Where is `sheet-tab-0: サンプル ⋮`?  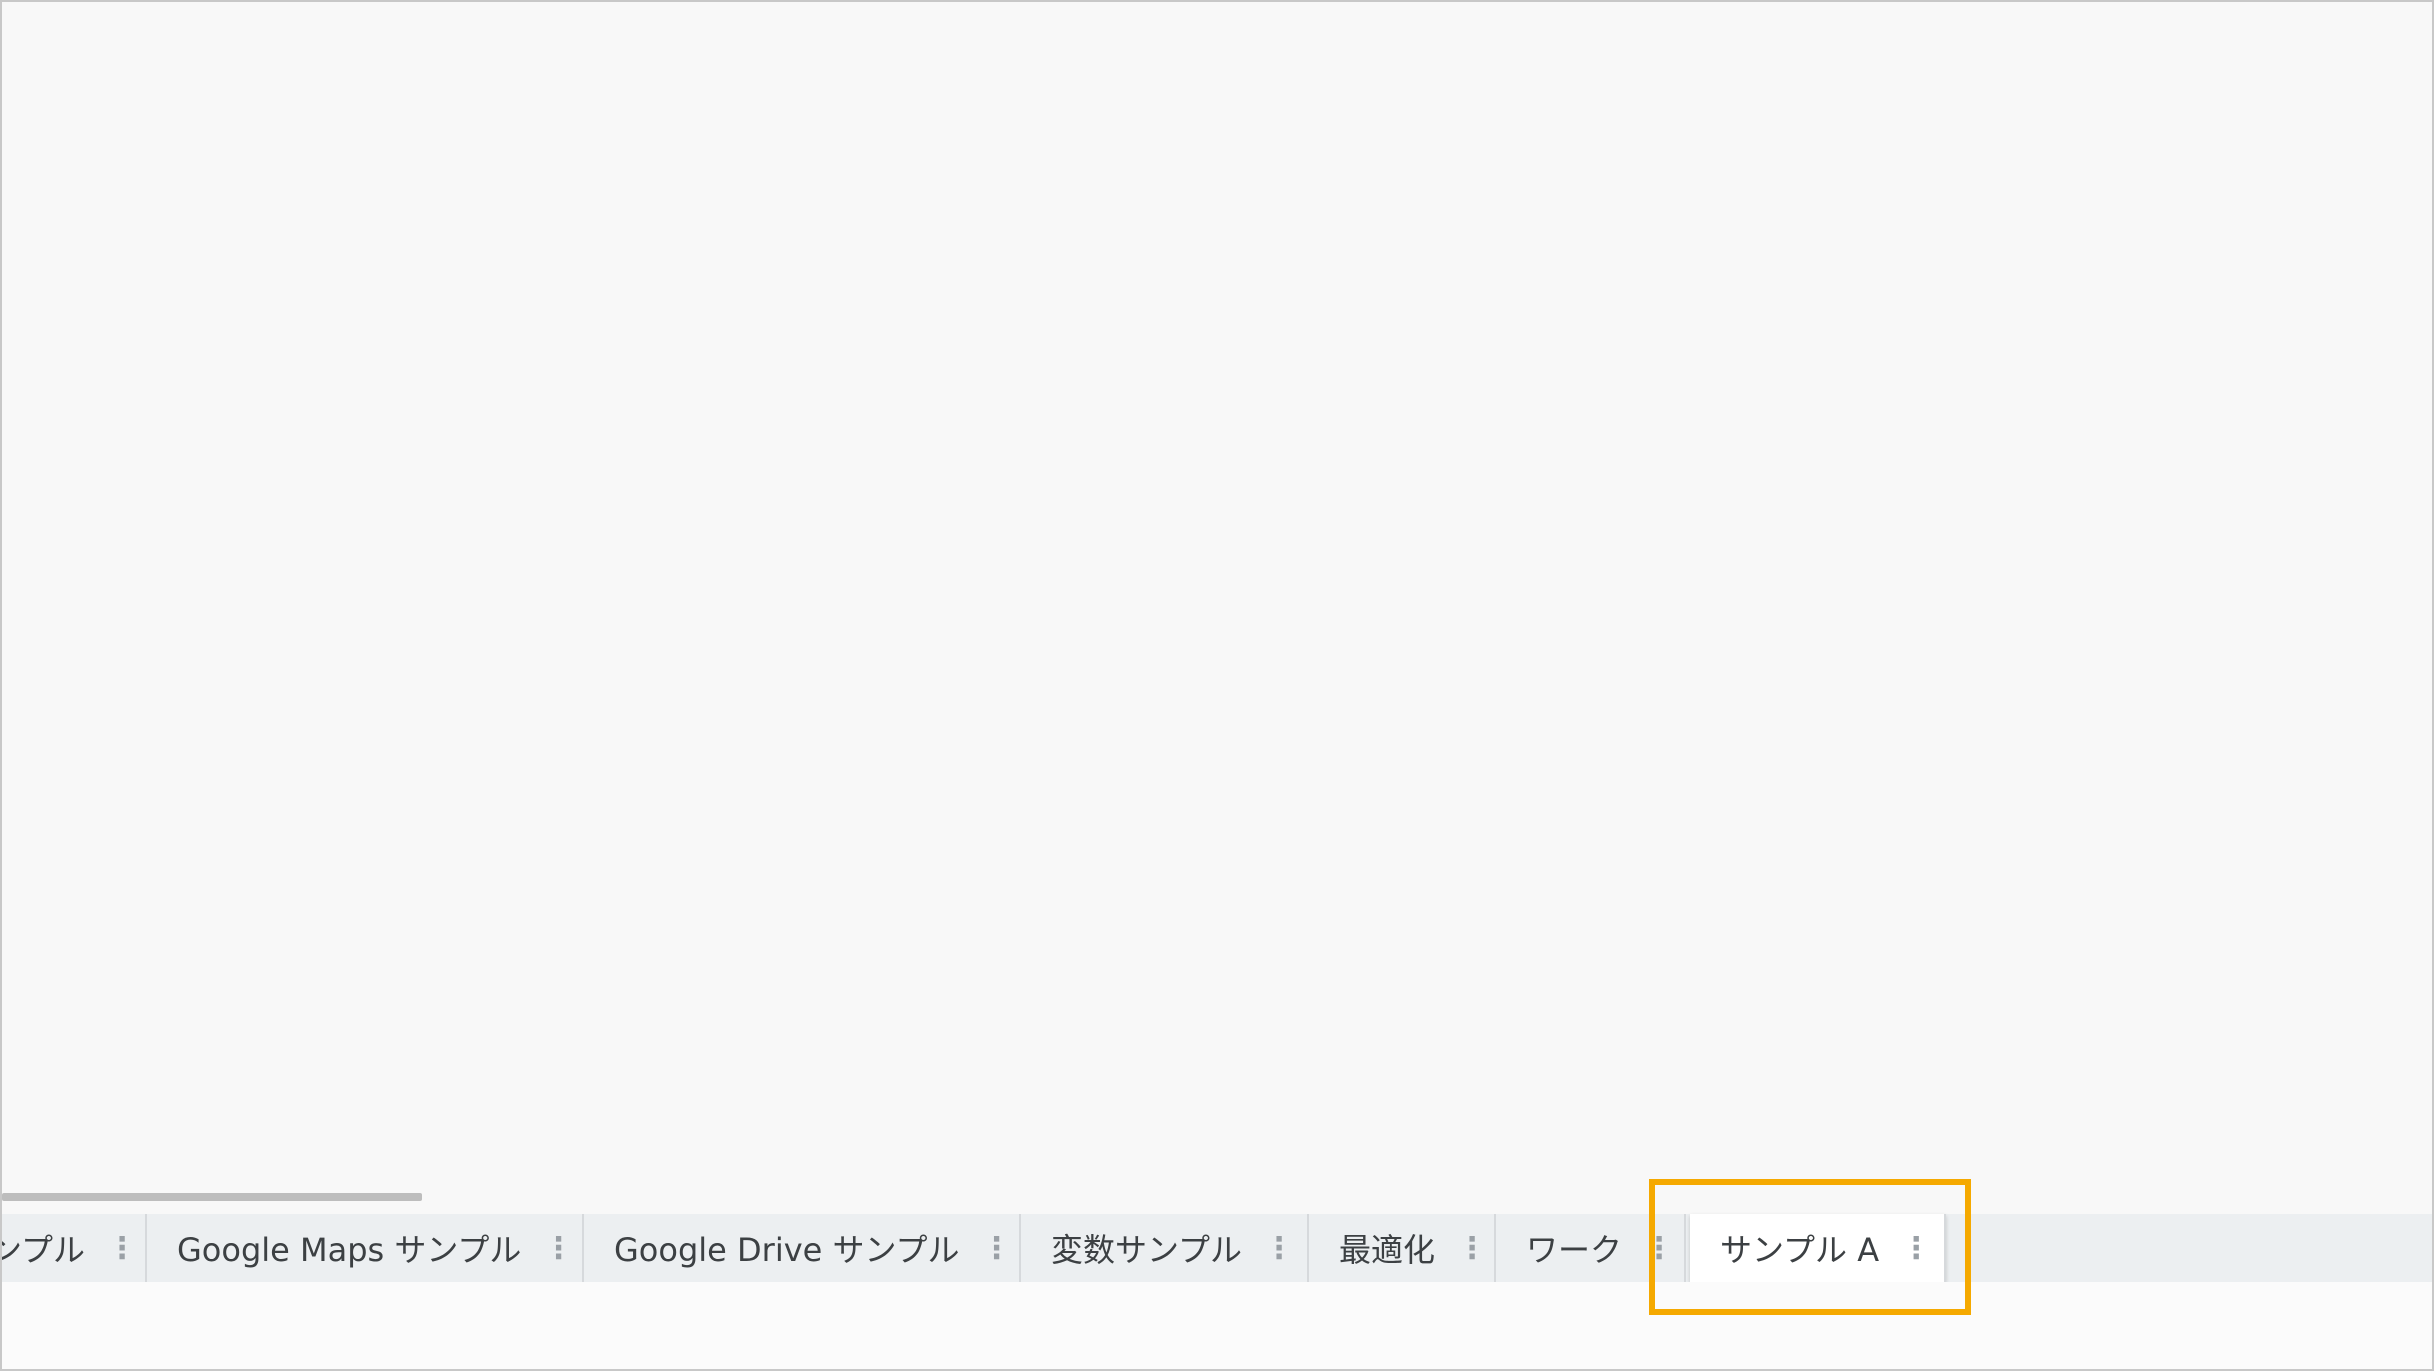 sheet-tab-0: サンプル ⋮ is located at coordinates (74, 1248).